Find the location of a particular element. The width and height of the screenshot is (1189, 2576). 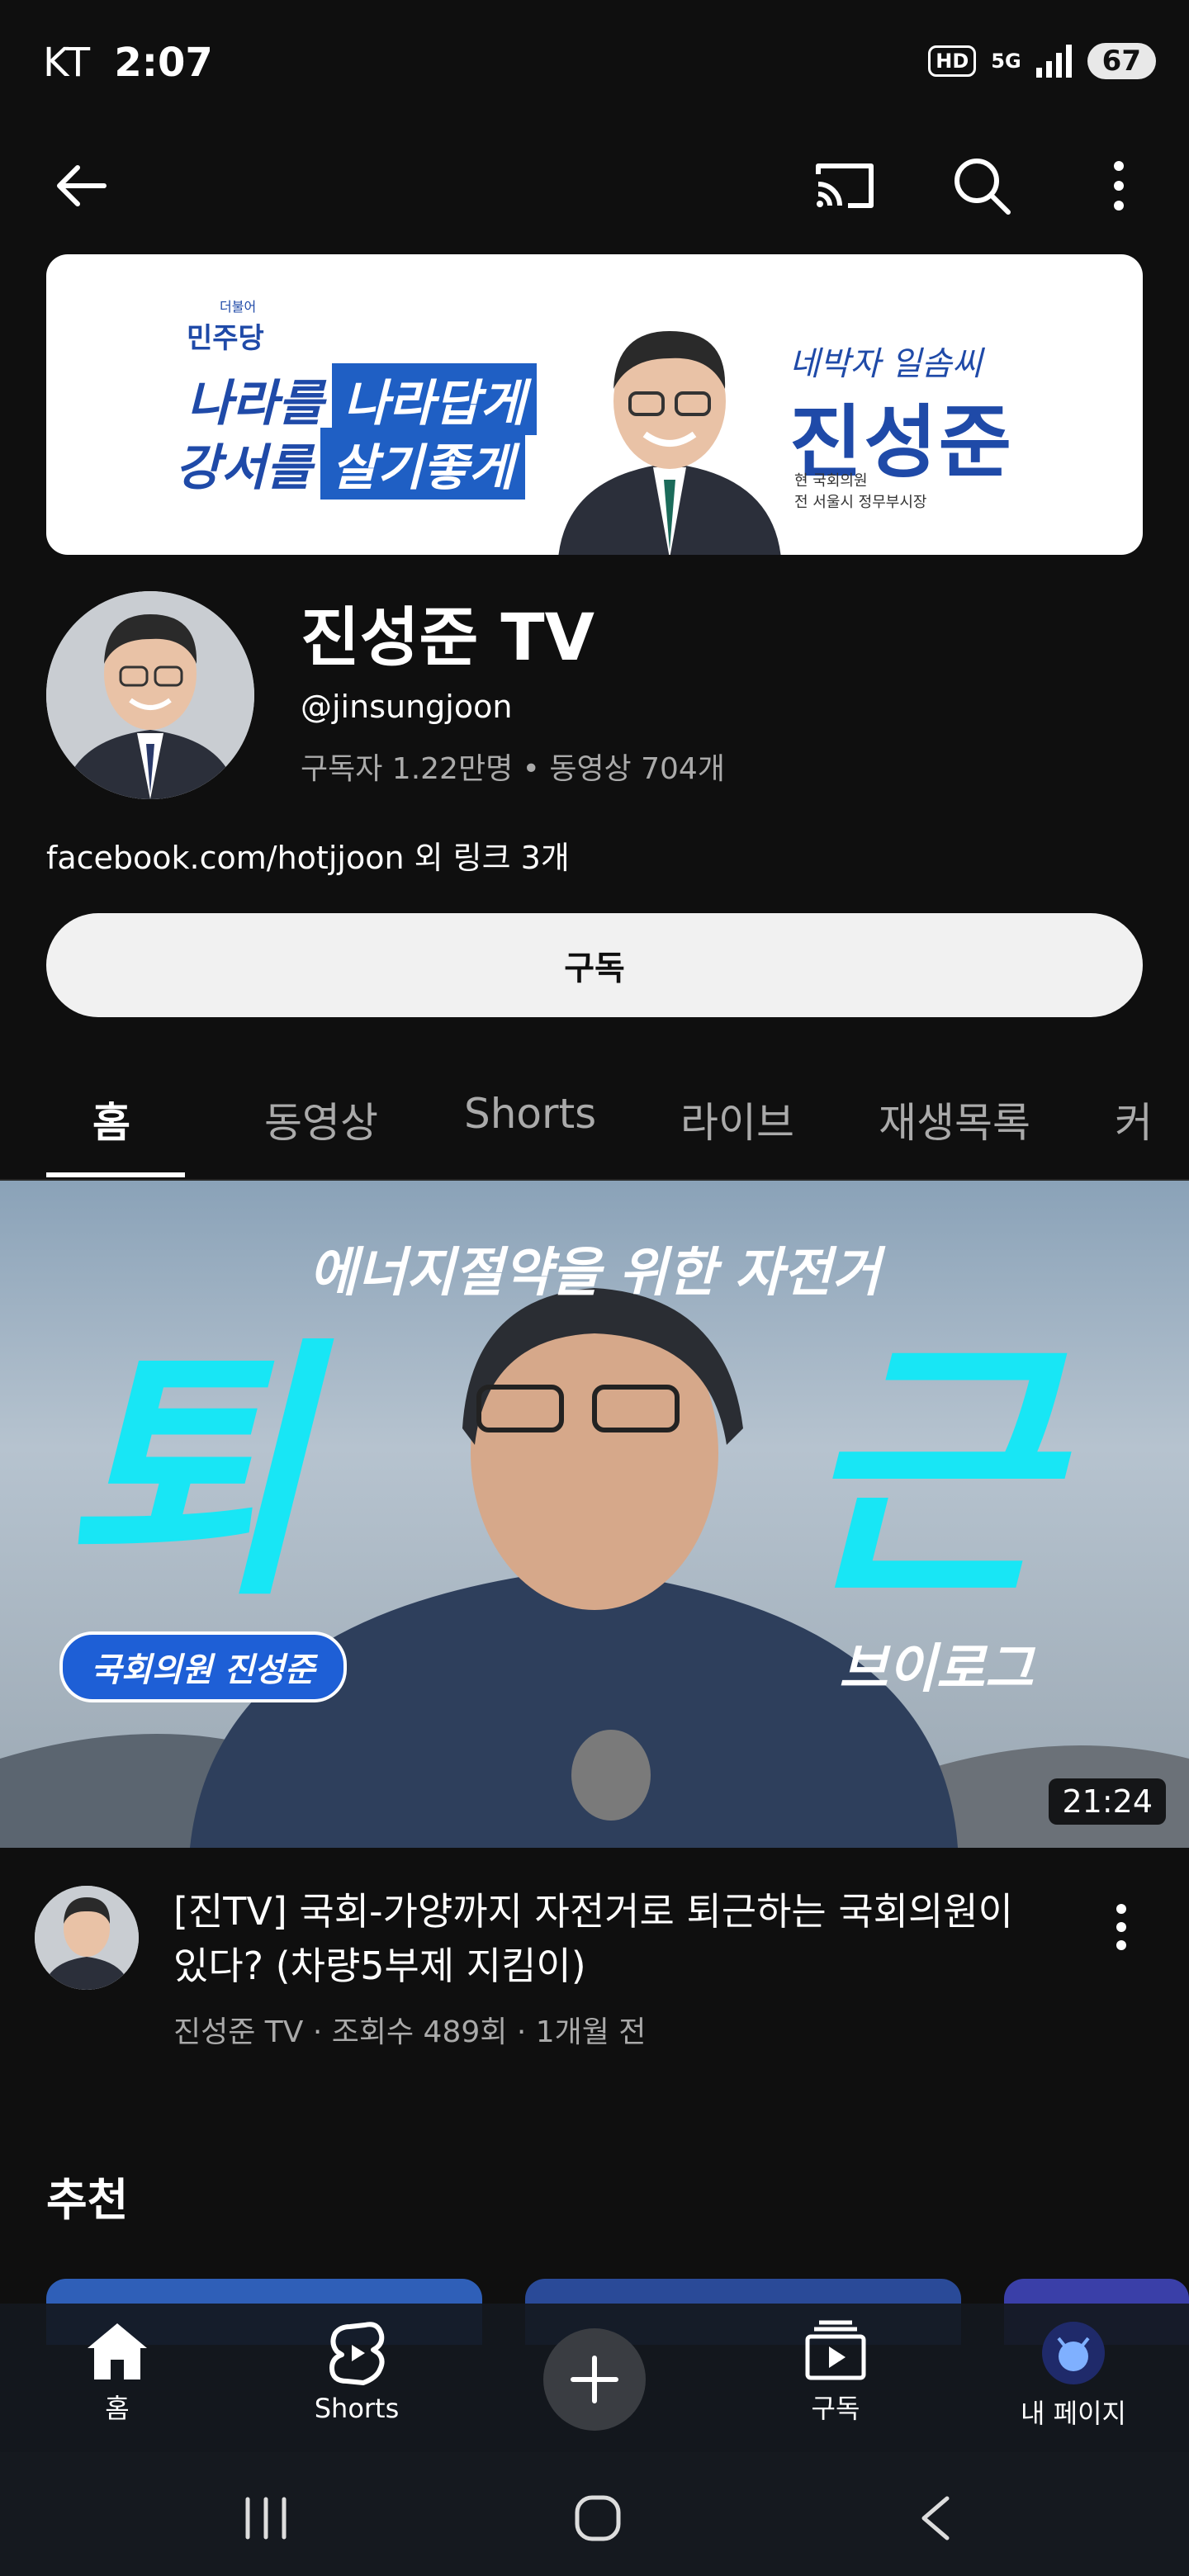

recommended-section-title: 추천 is located at coordinates (87, 2200).